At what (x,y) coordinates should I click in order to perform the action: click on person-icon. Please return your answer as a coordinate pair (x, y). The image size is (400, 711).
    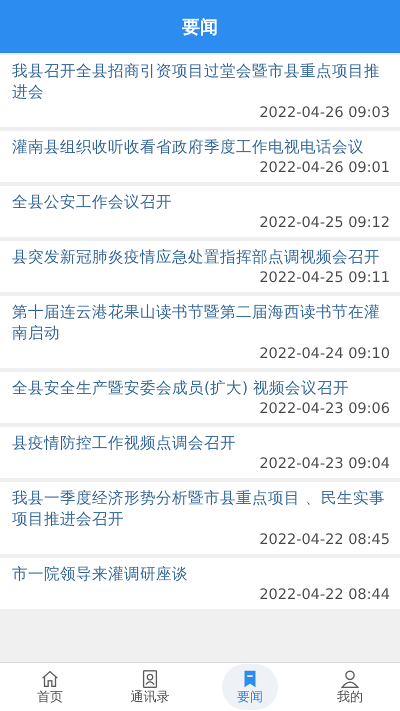
    Looking at the image, I should click on (350, 679).